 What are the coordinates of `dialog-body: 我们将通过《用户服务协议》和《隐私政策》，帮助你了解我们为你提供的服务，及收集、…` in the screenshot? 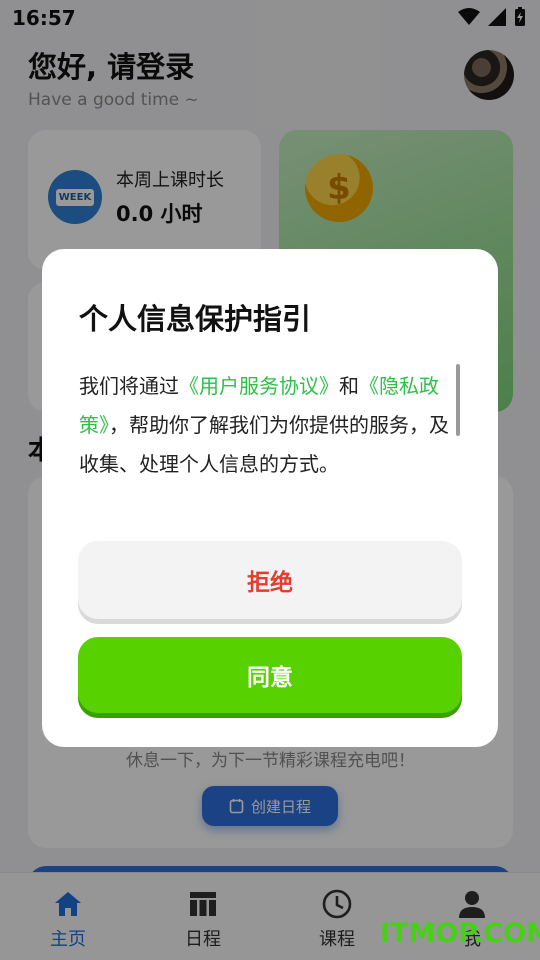 It's located at (271, 425).